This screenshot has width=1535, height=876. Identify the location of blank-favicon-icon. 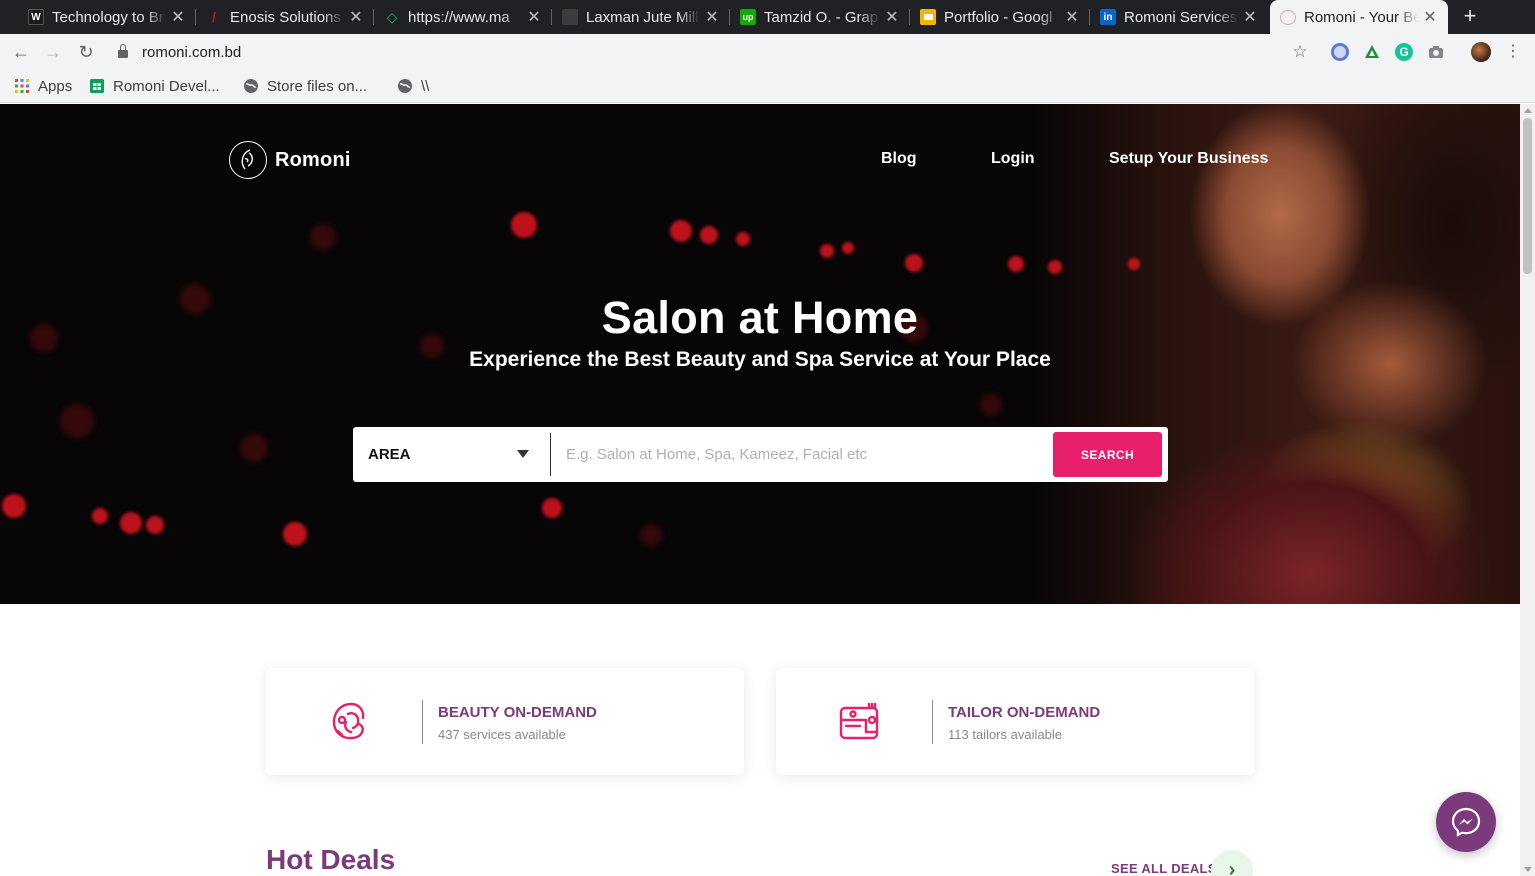
(570, 17).